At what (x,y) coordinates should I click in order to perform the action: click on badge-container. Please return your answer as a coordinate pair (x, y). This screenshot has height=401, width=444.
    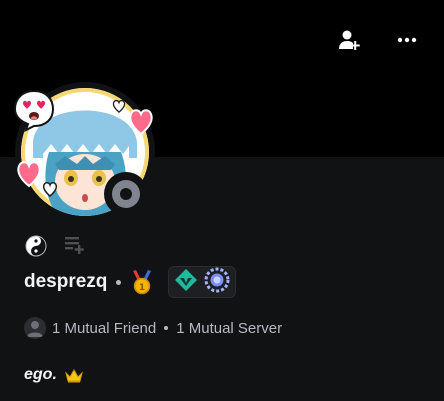
    Looking at the image, I should click on (202, 282).